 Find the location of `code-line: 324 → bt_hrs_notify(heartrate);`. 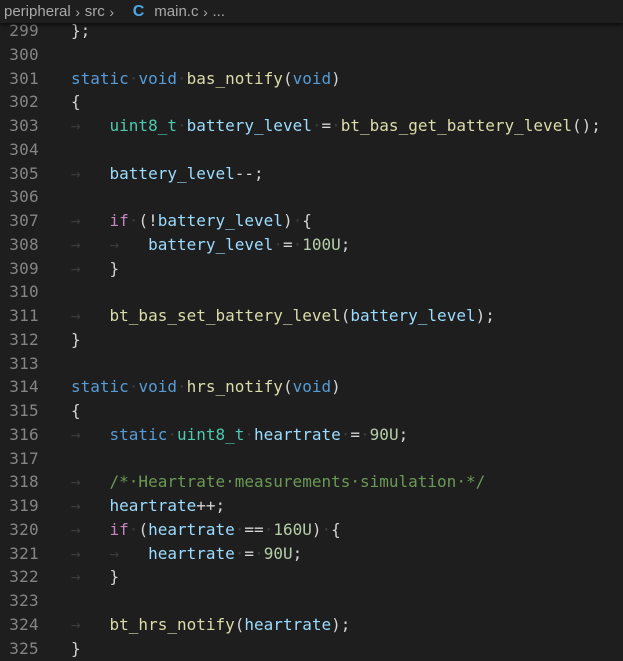

code-line: 324 → bt_hrs_notify(heartrate); is located at coordinates (311, 625).